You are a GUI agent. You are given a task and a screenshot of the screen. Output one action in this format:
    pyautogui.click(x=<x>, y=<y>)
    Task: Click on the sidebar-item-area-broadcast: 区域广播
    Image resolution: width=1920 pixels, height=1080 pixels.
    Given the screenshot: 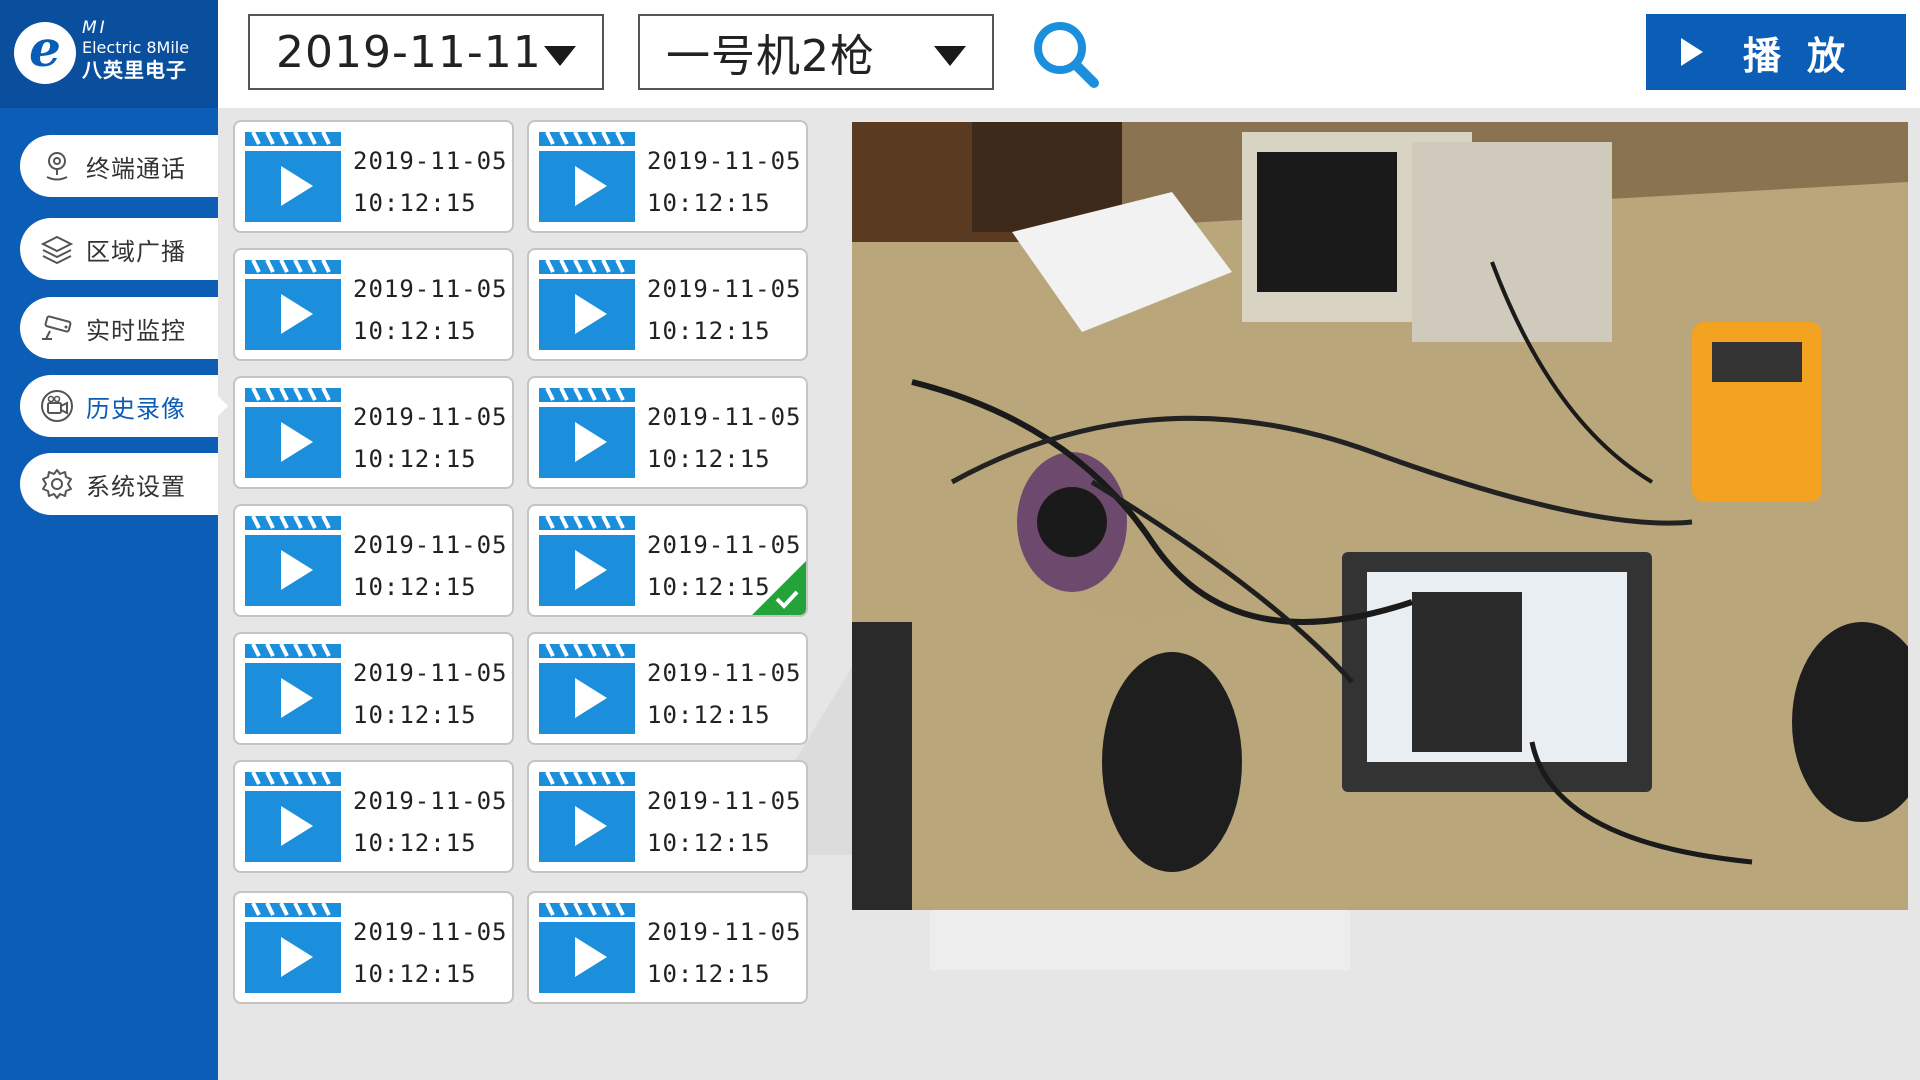 What is the action you would take?
    pyautogui.click(x=119, y=249)
    